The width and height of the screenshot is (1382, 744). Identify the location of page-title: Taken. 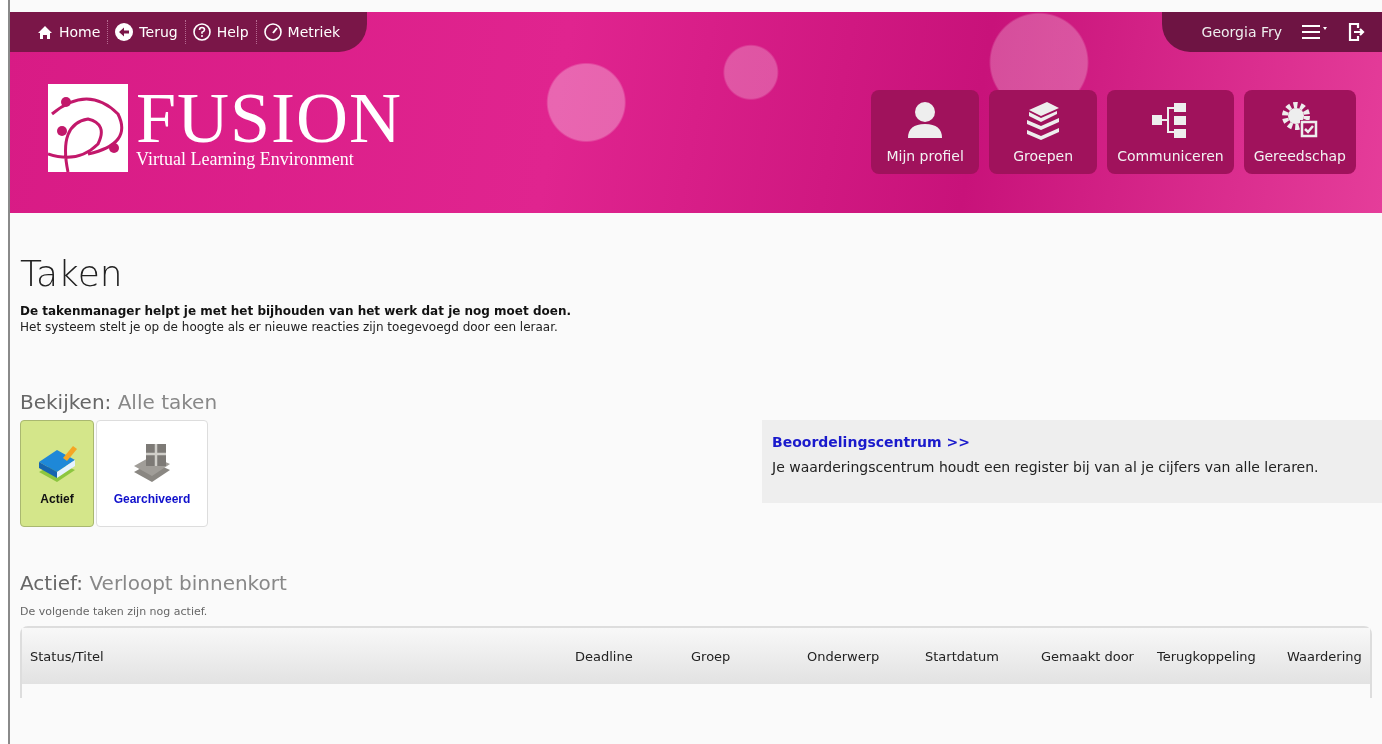
(72, 273).